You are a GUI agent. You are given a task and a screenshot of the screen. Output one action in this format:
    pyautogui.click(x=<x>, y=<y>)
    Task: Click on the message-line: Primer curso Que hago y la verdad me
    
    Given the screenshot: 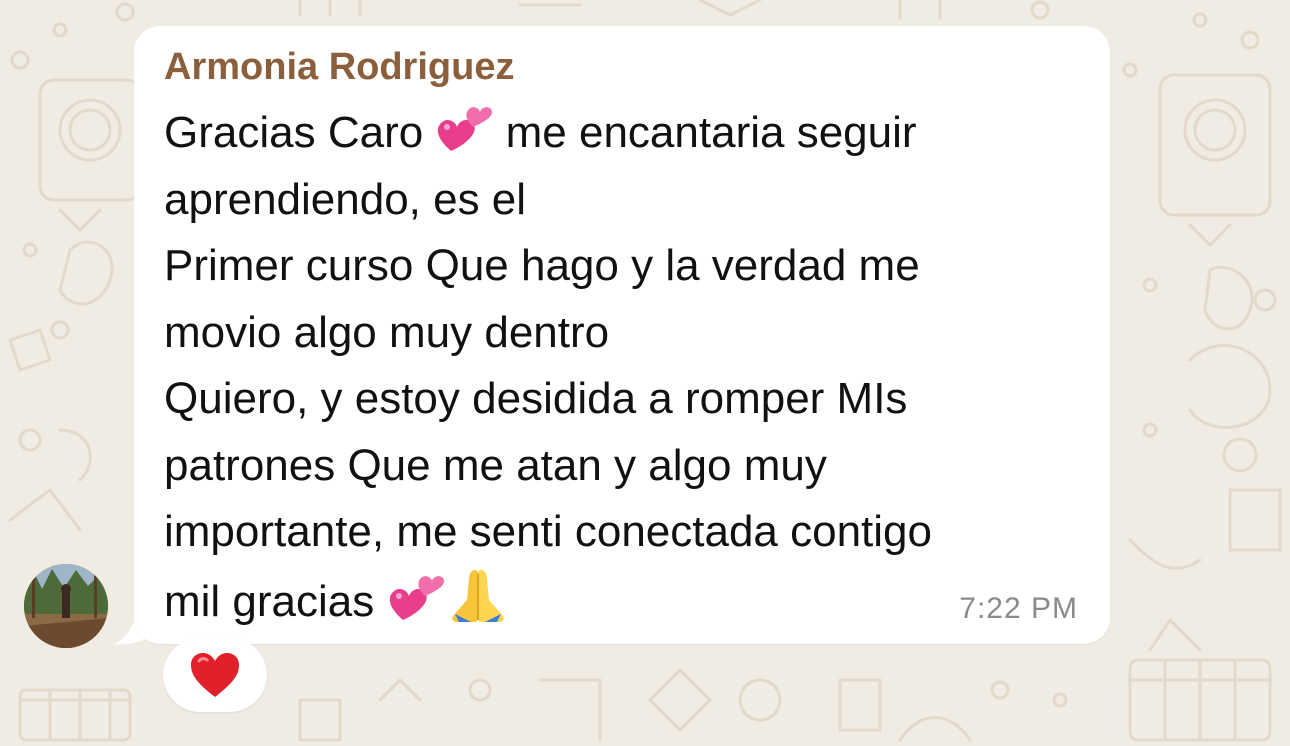 What is the action you would take?
    pyautogui.click(x=542, y=265)
    